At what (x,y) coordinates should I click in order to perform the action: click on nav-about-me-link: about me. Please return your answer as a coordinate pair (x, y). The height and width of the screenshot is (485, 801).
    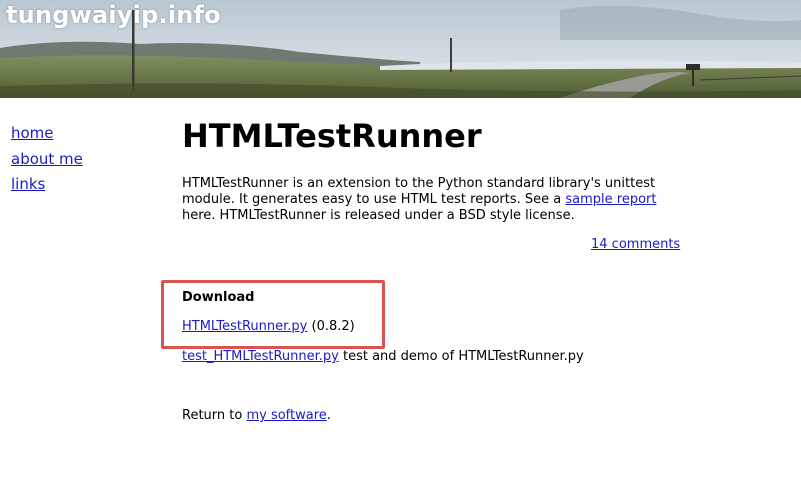
    Looking at the image, I should click on (47, 163).